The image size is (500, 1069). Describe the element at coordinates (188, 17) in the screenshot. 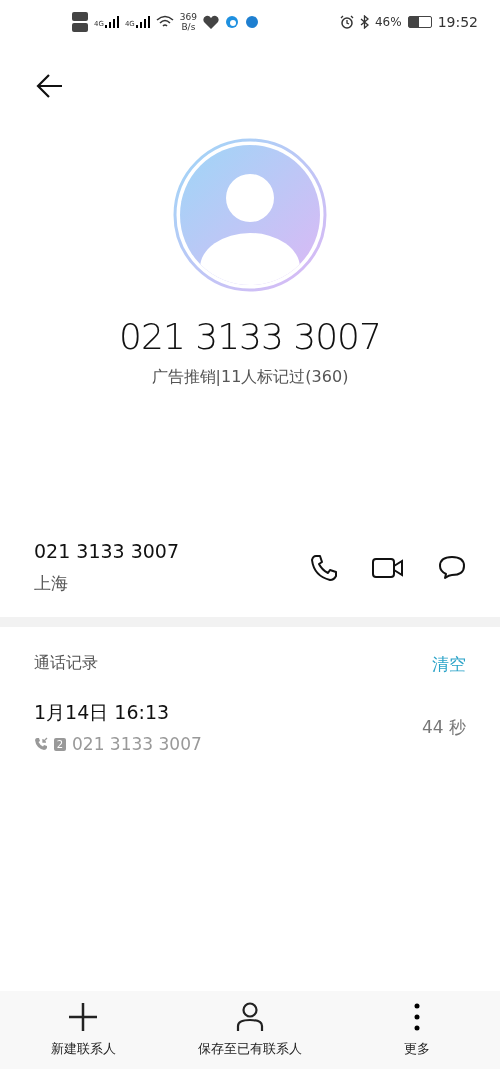

I see `net-speed: 369` at that location.